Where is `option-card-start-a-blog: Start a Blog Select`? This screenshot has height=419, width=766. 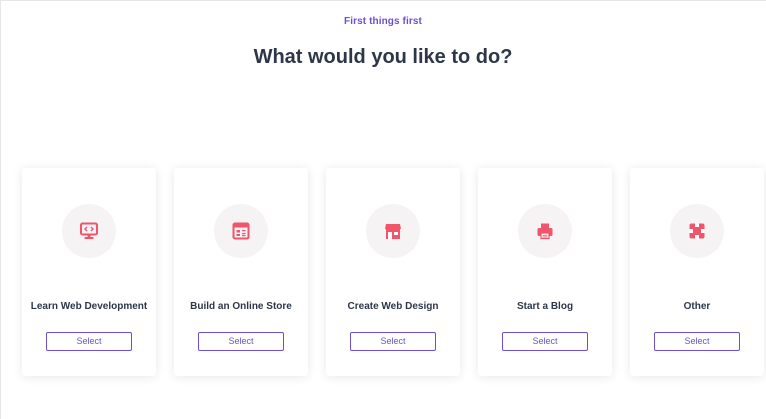
option-card-start-a-blog: Start a Blog Select is located at coordinates (545, 272).